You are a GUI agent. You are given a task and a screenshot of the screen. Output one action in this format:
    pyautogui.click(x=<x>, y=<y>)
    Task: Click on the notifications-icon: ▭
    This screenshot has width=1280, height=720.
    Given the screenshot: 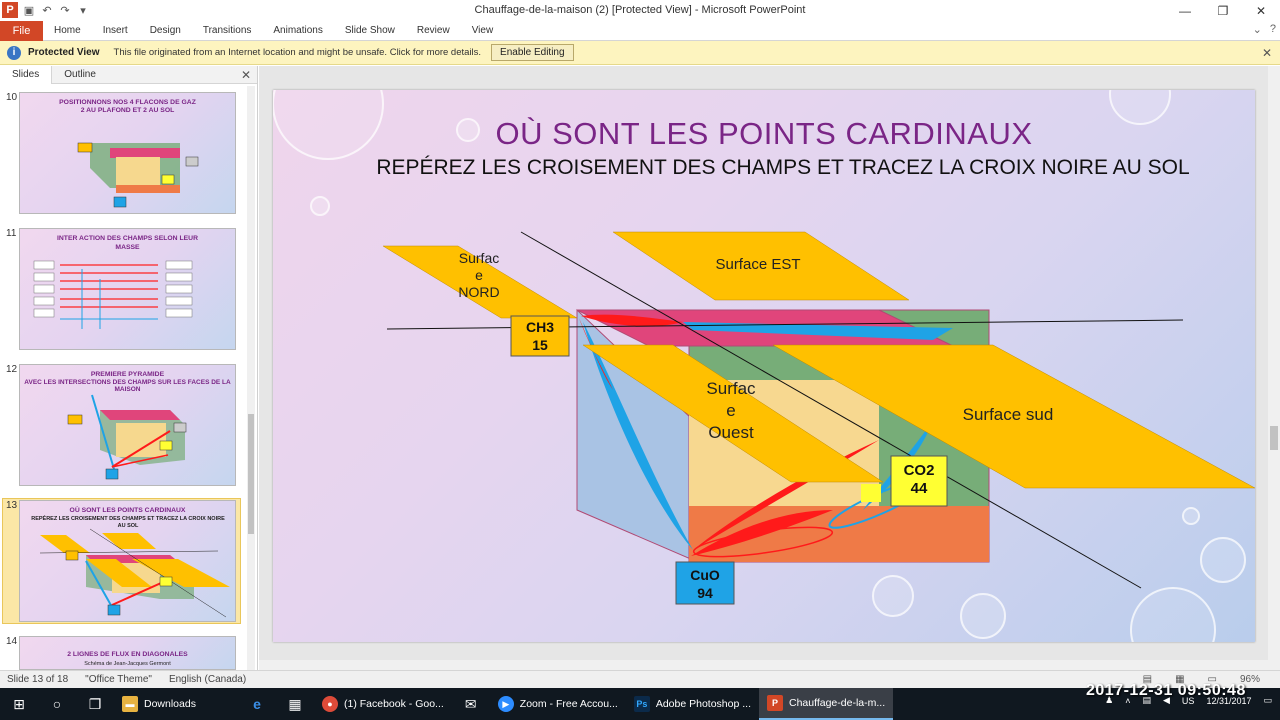 What is the action you would take?
    pyautogui.click(x=1267, y=700)
    